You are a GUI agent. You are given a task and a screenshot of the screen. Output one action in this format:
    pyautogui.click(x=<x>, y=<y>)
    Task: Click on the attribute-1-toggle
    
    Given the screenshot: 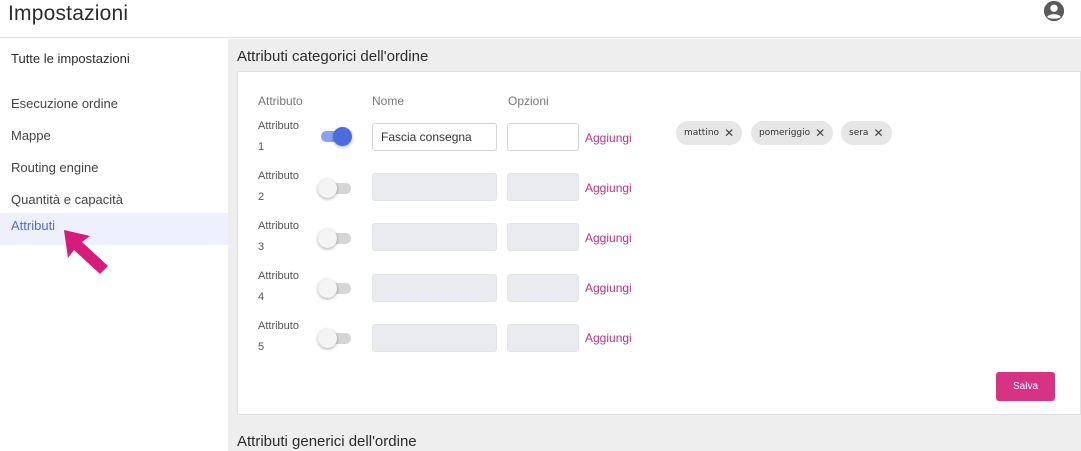 What is the action you would take?
    pyautogui.click(x=335, y=136)
    